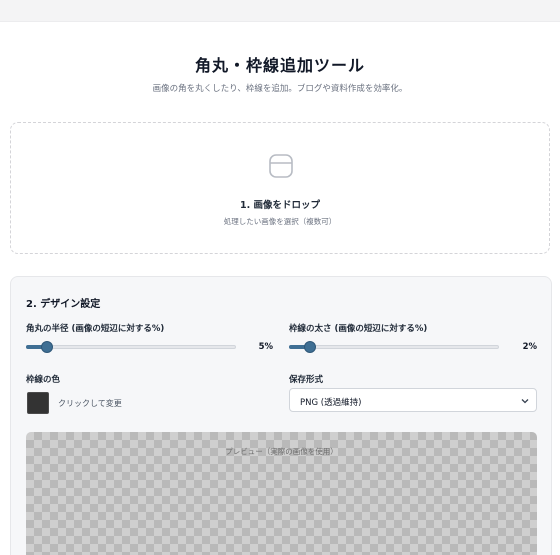  What do you see at coordinates (331, 403) in the screenshot?
I see `format-selected-value: PNG (透過維持)` at bounding box center [331, 403].